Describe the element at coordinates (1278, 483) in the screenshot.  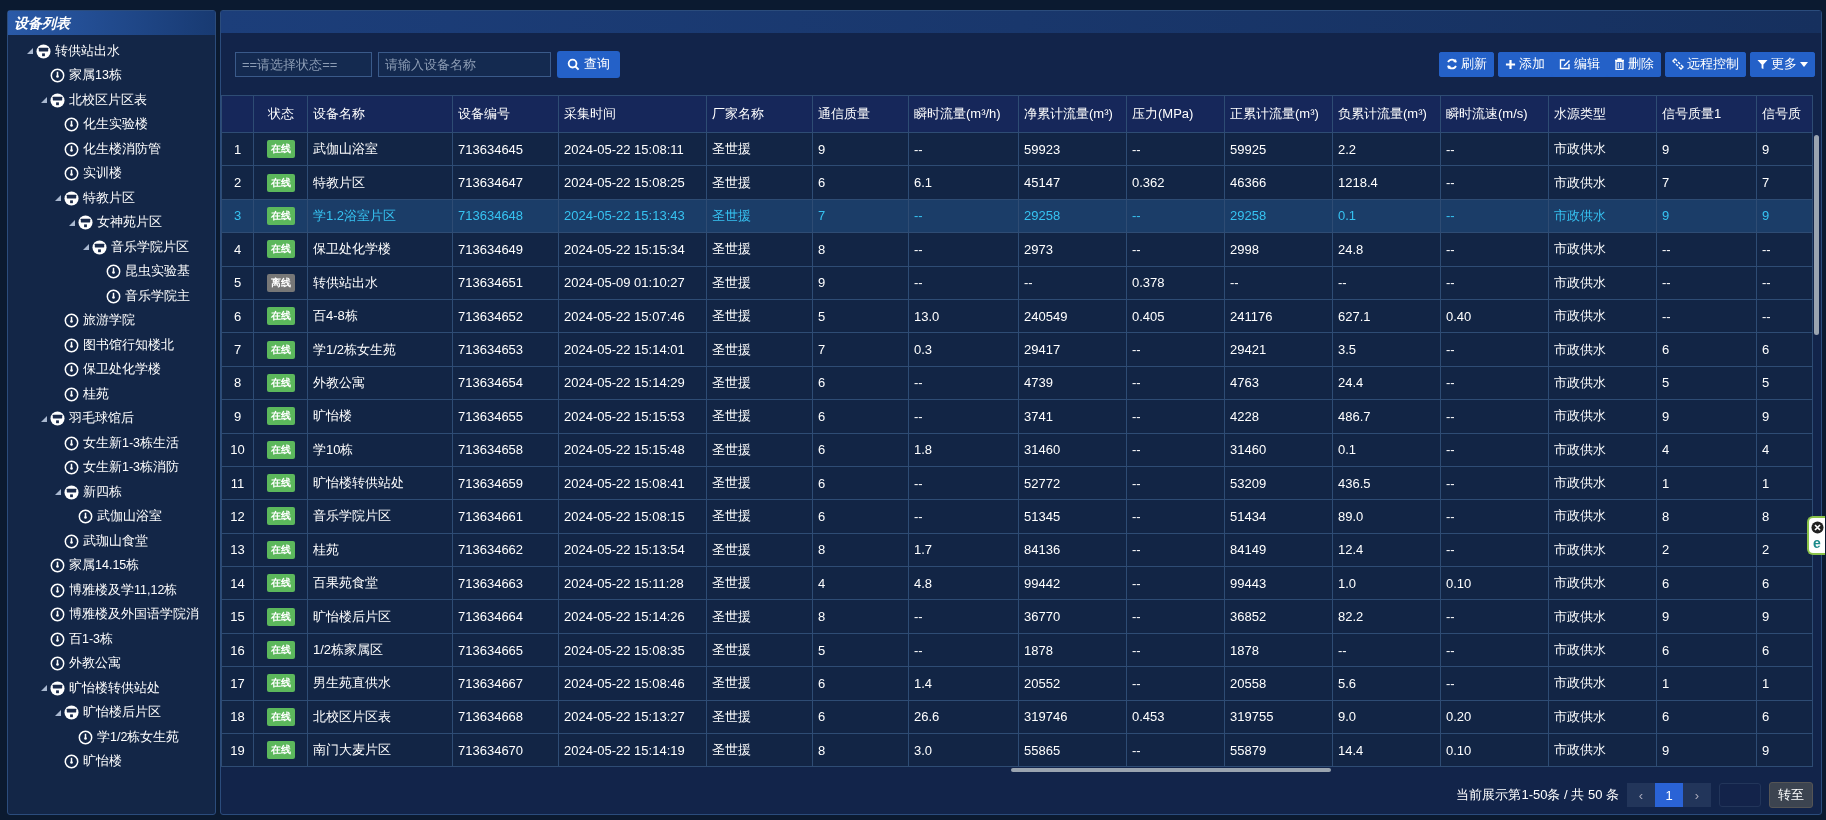
I see `table-cell: 53209` at that location.